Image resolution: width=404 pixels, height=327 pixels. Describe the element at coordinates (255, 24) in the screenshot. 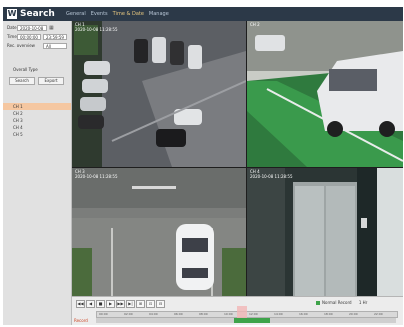

I see `camera-2-name: CH 2` at that location.